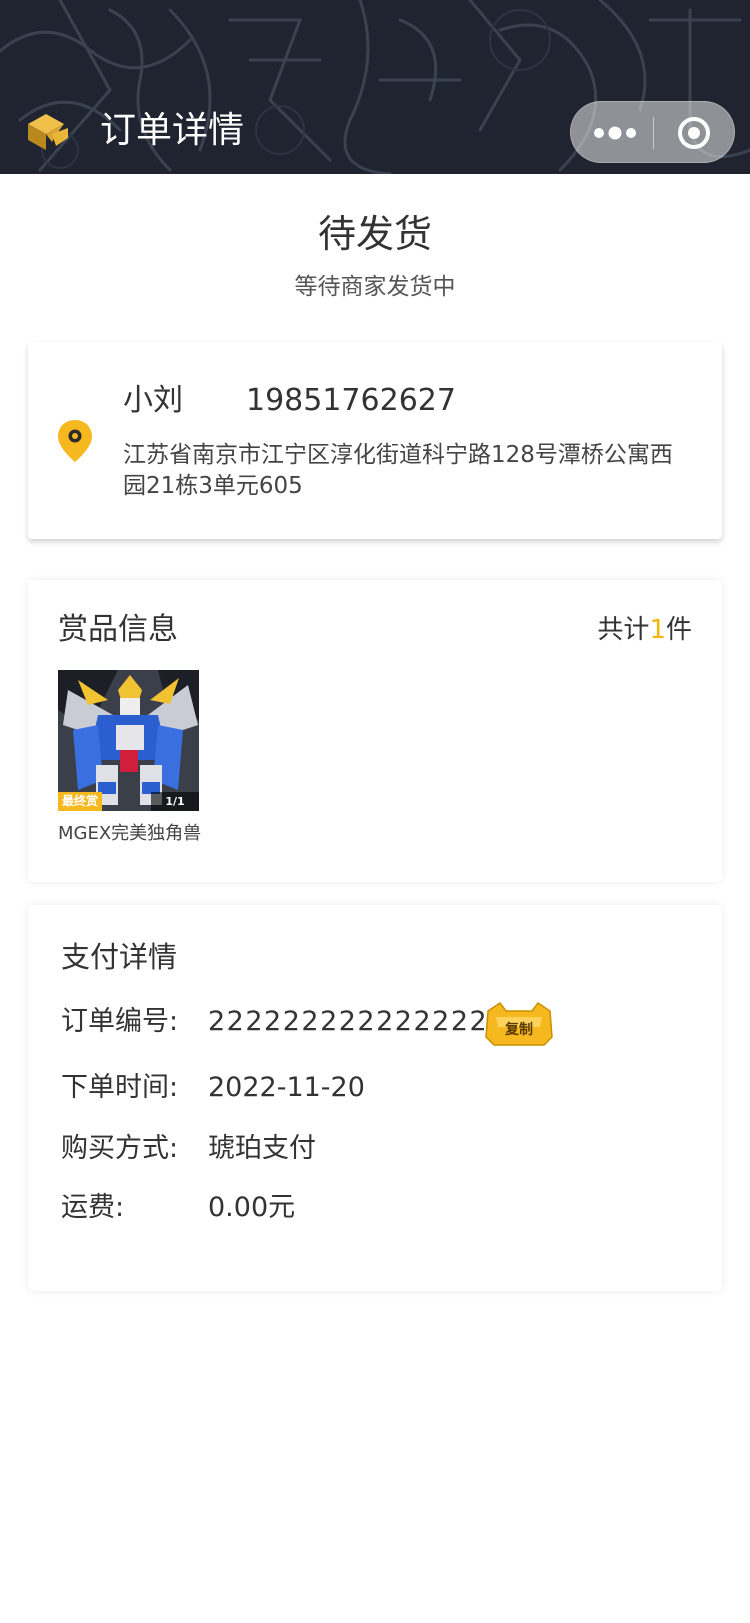  What do you see at coordinates (657, 630) in the screenshot?
I see `prize-total-count: 1` at bounding box center [657, 630].